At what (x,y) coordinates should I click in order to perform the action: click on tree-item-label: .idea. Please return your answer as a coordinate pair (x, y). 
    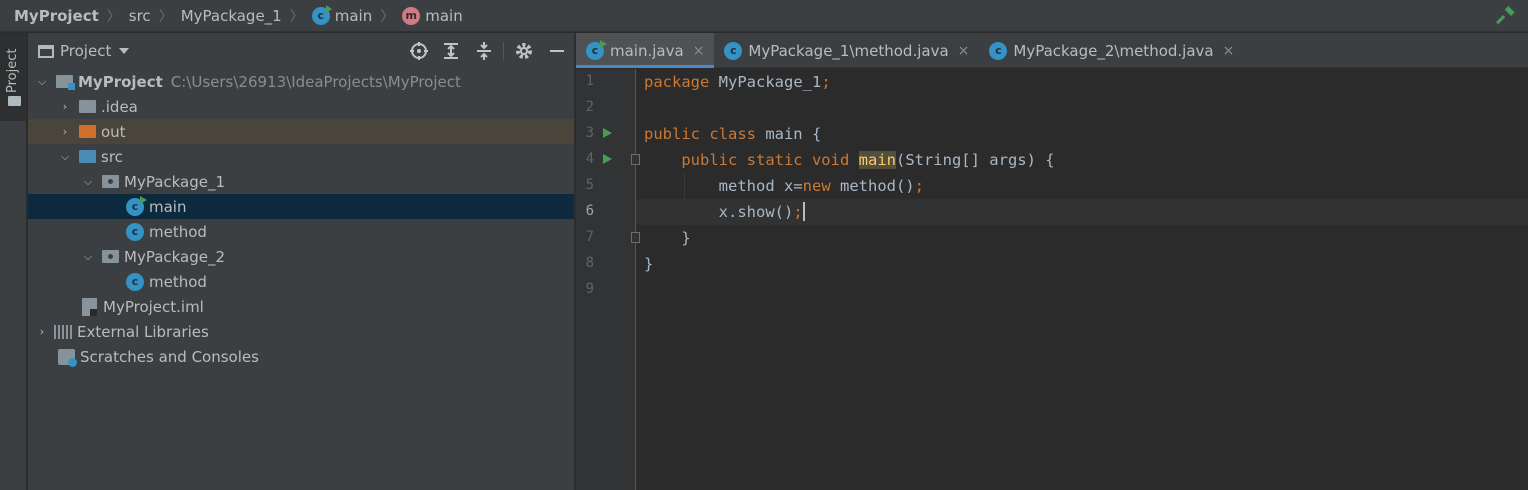
    Looking at the image, I should click on (119, 106).